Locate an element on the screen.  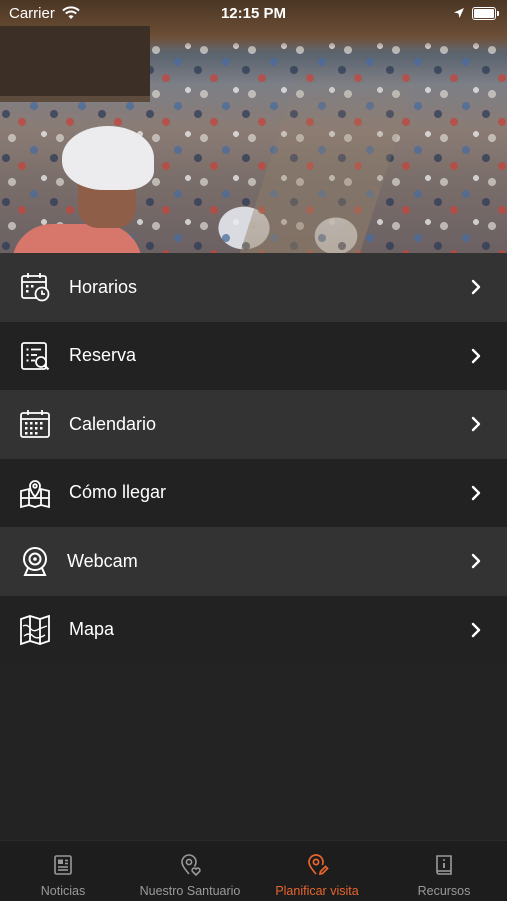
reservation-document-search-icon is located at coordinates (35, 356).